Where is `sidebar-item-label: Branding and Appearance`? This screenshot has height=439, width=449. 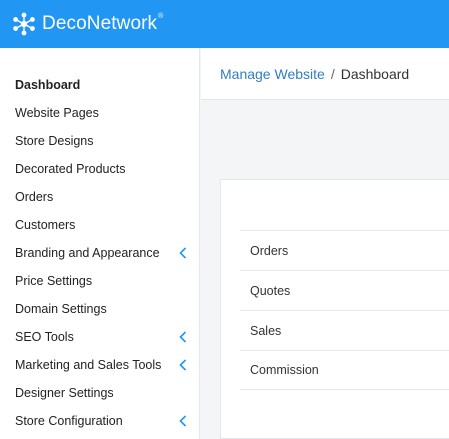
sidebar-item-label: Branding and Appearance is located at coordinates (87, 253).